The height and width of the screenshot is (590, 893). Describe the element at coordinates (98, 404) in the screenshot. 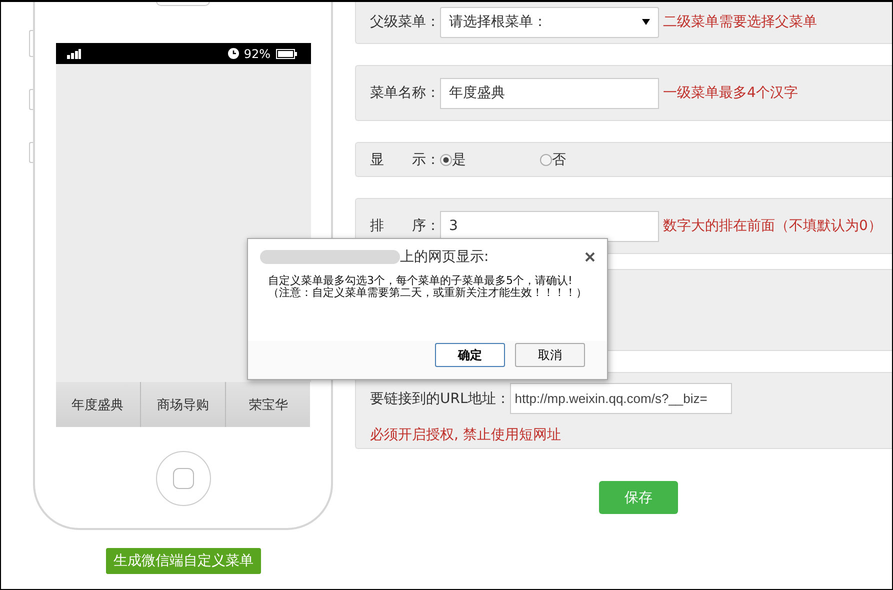

I see `menu-tab: 年度盛典` at that location.